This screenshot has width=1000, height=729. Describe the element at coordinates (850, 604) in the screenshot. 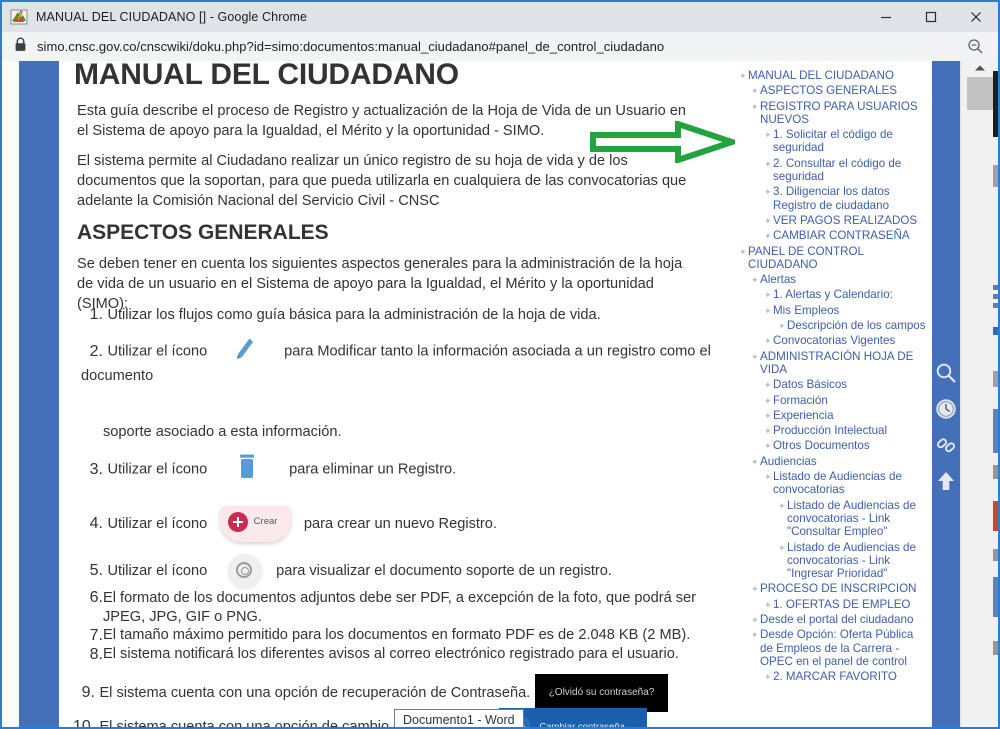

I see `toc-link: 1. OFERTAS DE EMPLEO` at that location.